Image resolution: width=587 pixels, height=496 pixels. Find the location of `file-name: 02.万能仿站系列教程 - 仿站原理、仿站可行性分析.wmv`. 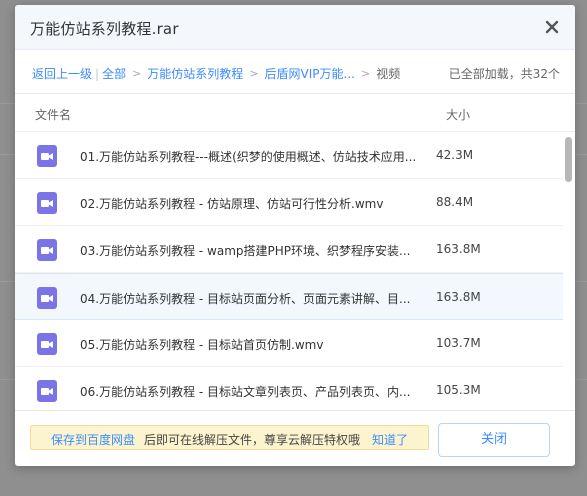

file-name: 02.万能仿站系列教程 - 仿站原理、仿站可行性分析.wmv is located at coordinates (232, 204).